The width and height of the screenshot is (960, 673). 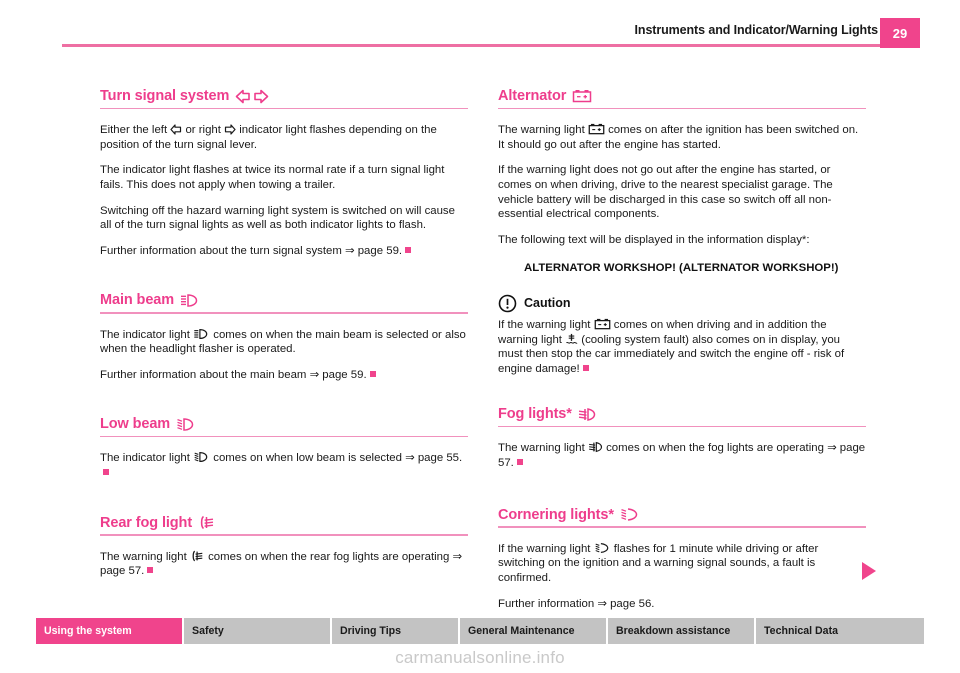 I want to click on next-page-arrow-icon, so click(x=869, y=571).